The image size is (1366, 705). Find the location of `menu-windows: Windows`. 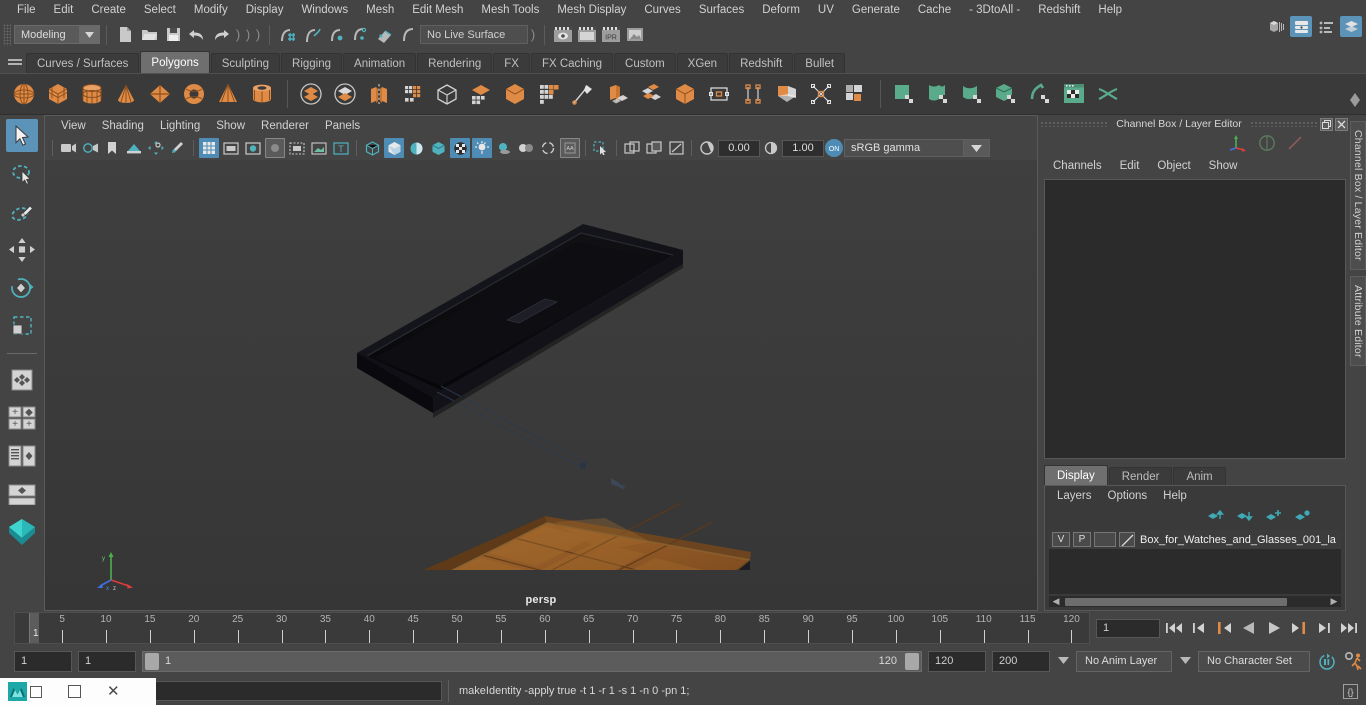

menu-windows: Windows is located at coordinates (324, 10).